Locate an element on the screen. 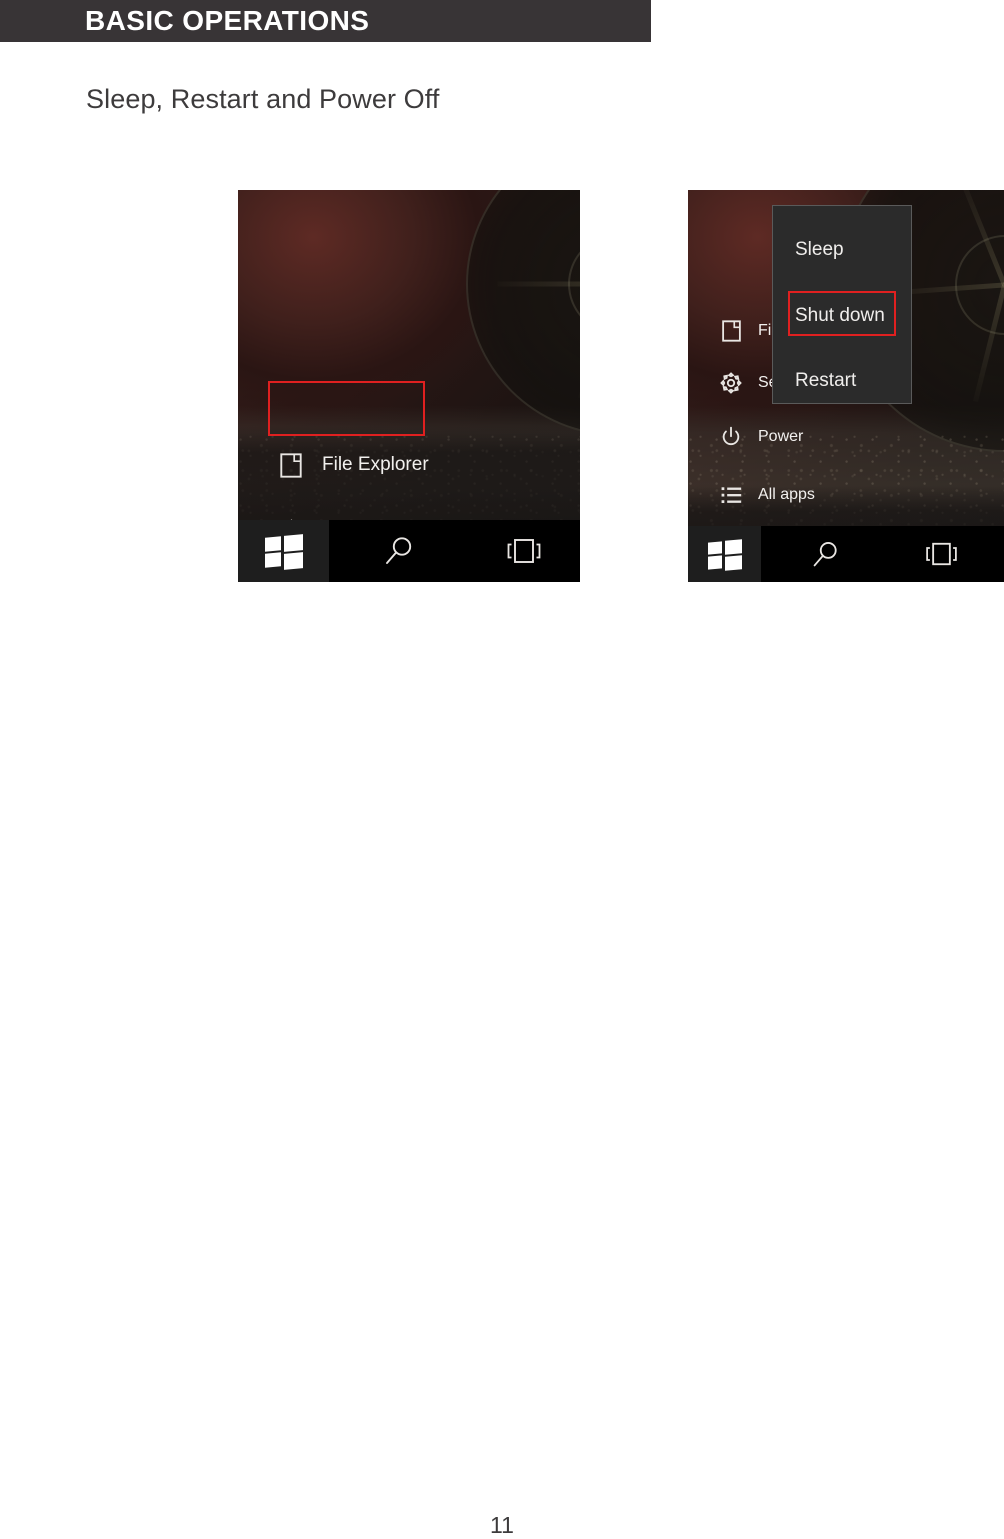  power-submenu-item-restart: Restart is located at coordinates (825, 381).